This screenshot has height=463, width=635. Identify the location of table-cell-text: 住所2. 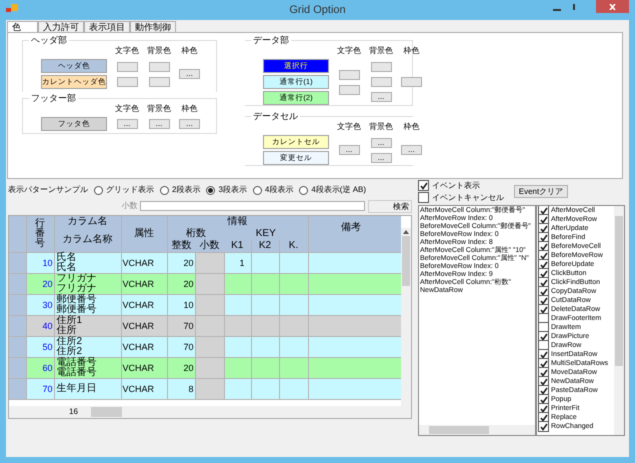
(70, 351).